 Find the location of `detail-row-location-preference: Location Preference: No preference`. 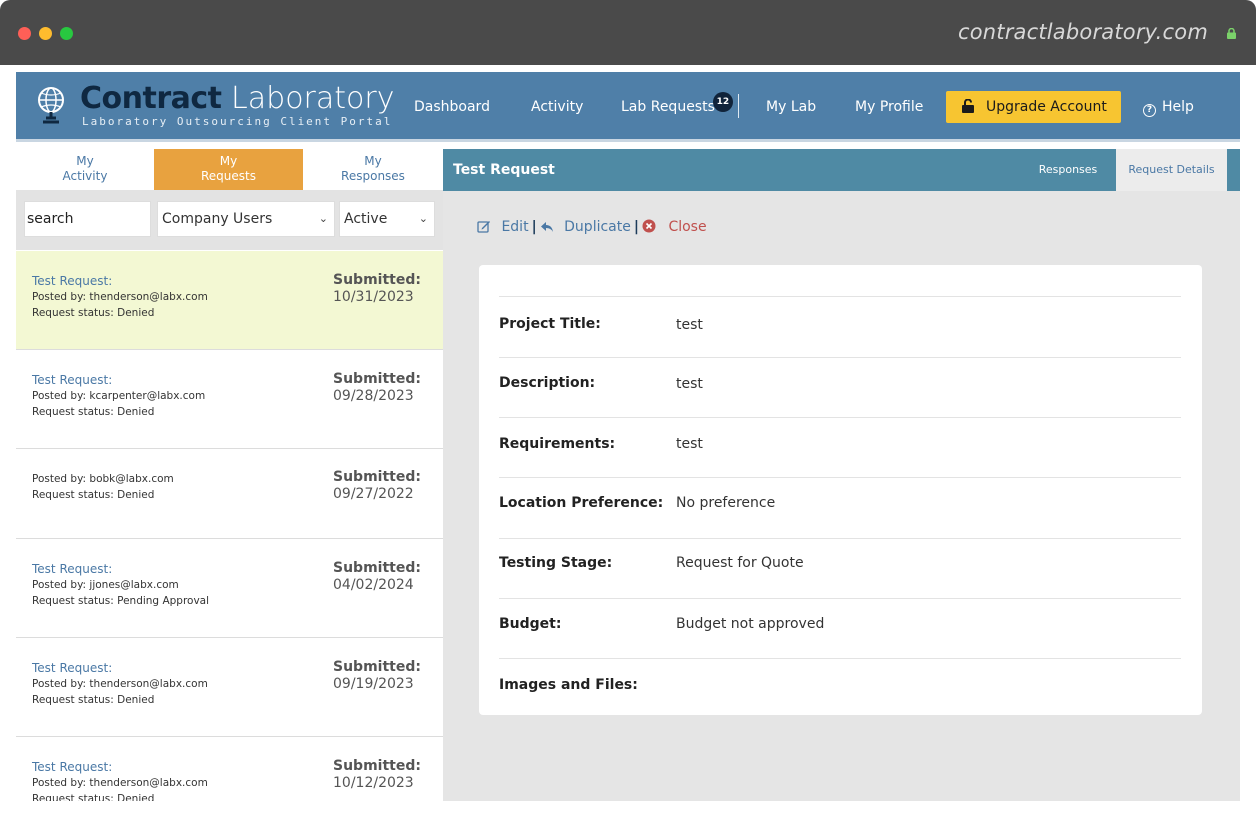

detail-row-location-preference: Location Preference: No preference is located at coordinates (840, 507).